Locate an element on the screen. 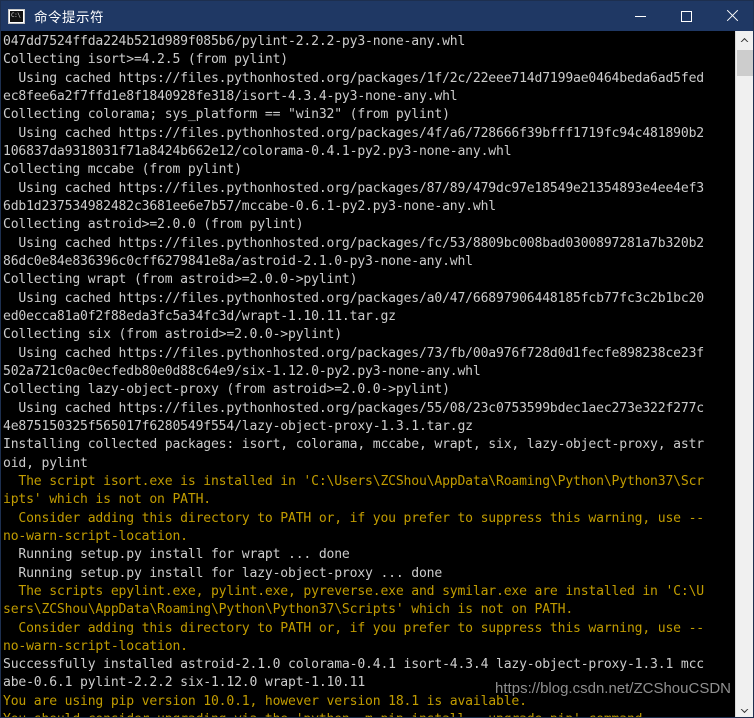  console-line: ipts' which is not on PATH. is located at coordinates (107, 500).